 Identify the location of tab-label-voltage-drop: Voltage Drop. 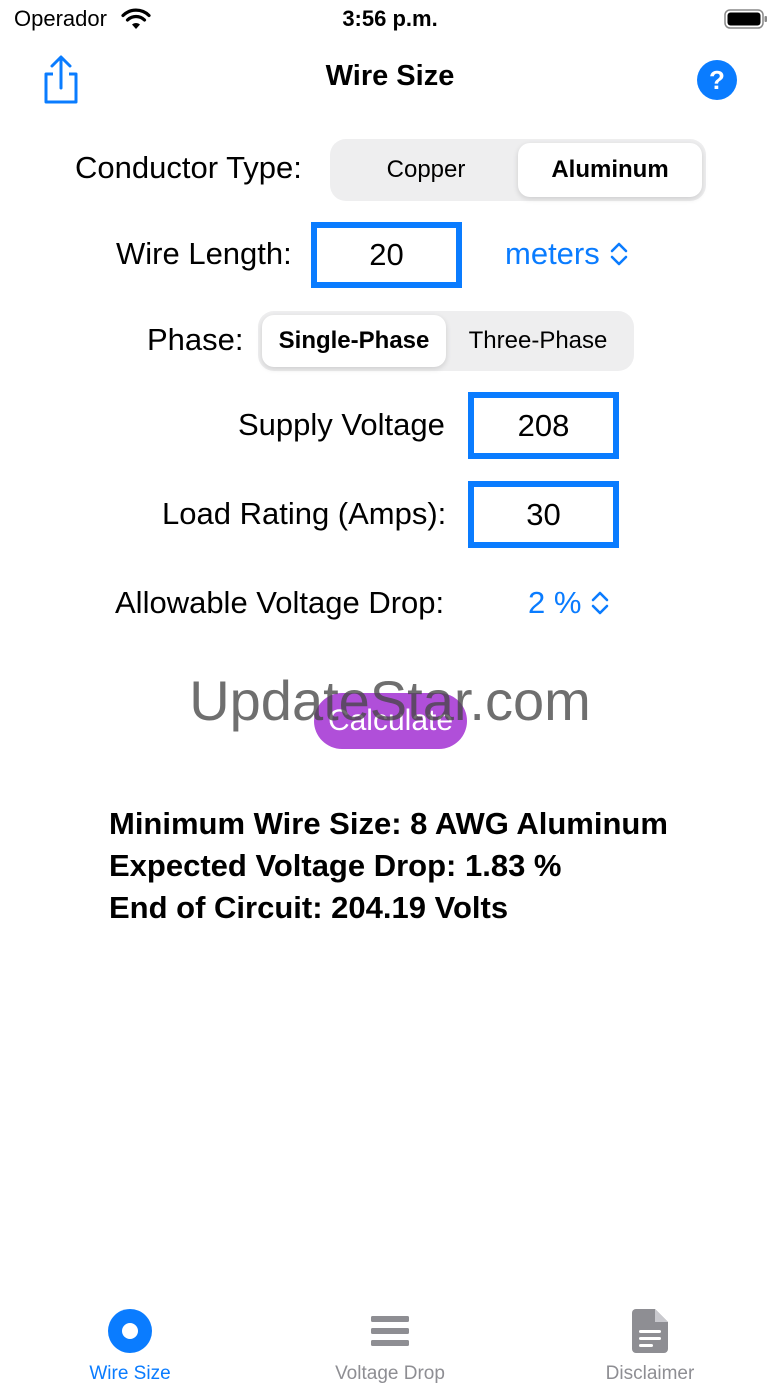
(390, 1373).